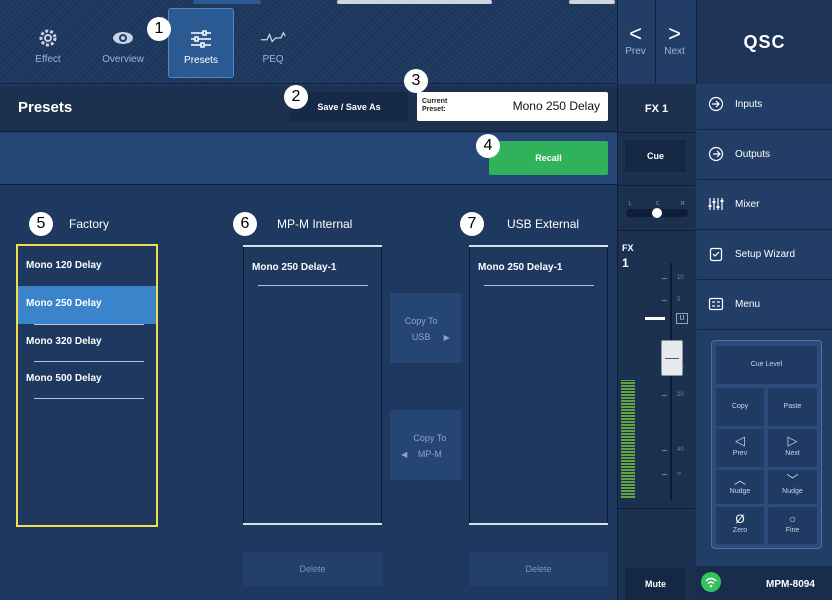 The height and width of the screenshot is (600, 832). What do you see at coordinates (628, 248) in the screenshot?
I see `meter-label: FX` at bounding box center [628, 248].